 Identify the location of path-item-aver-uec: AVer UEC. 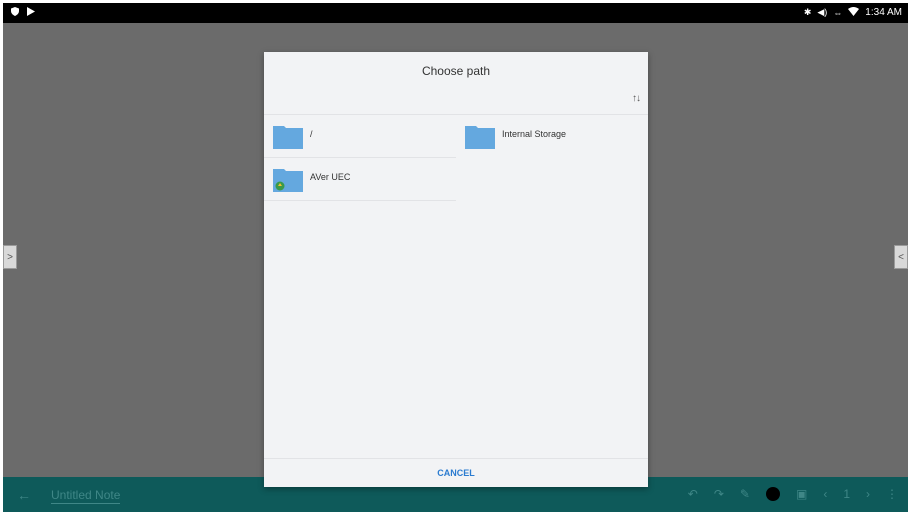
(360, 179).